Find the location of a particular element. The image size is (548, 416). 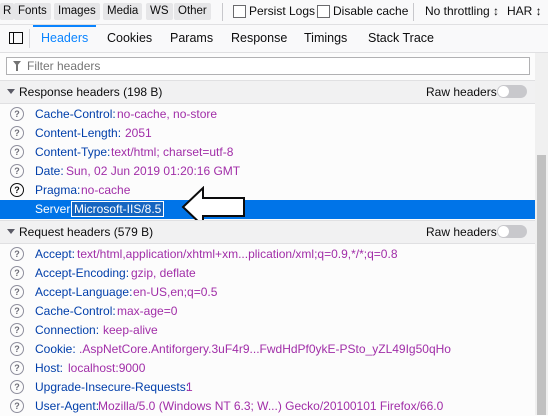

response-header-row: ? Cache-Control: no-cache, no-store is located at coordinates (267, 114).